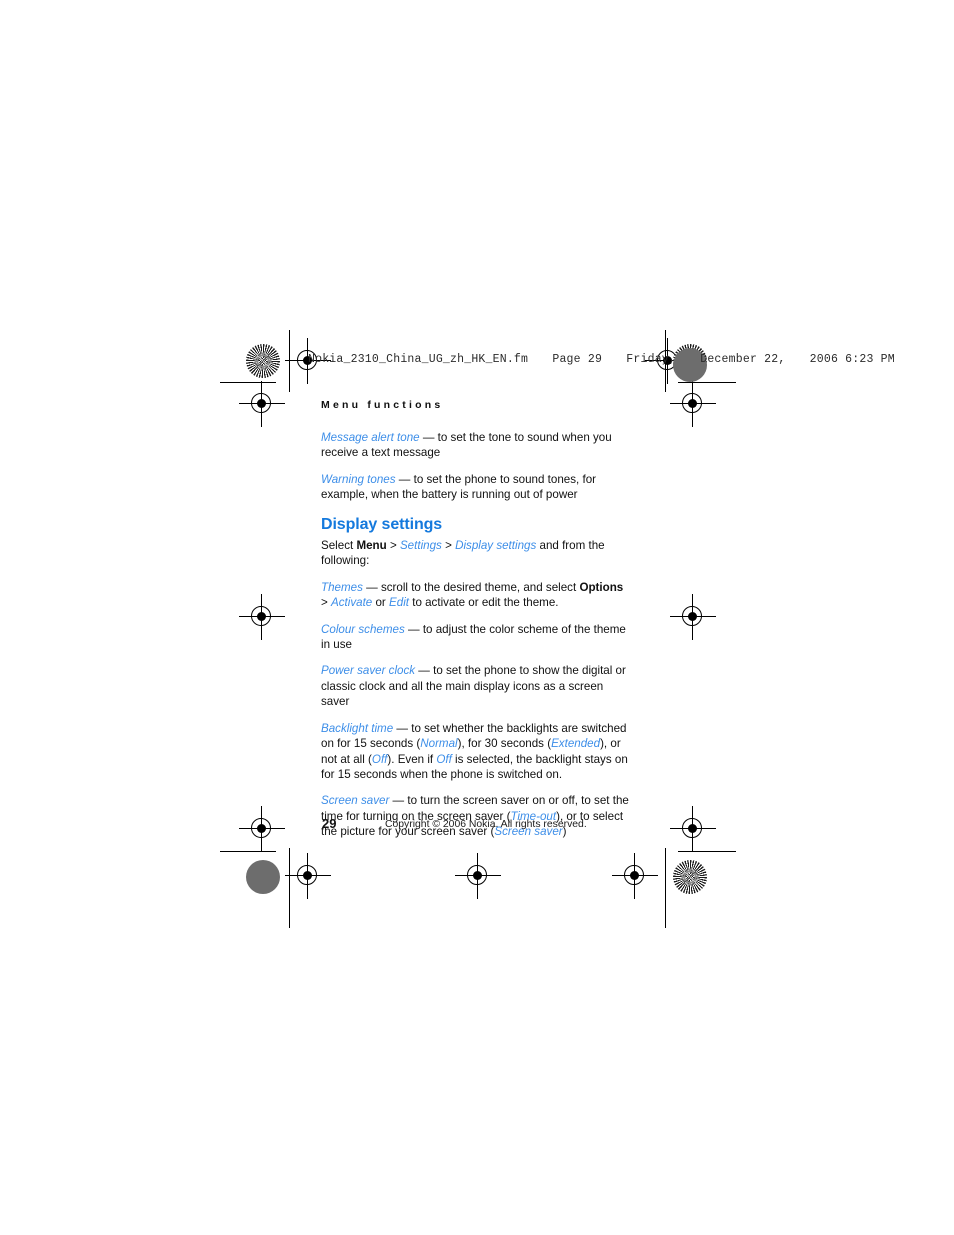 The image size is (954, 1235). Describe the element at coordinates (393, 546) in the screenshot. I see `path-gt-1: >` at that location.